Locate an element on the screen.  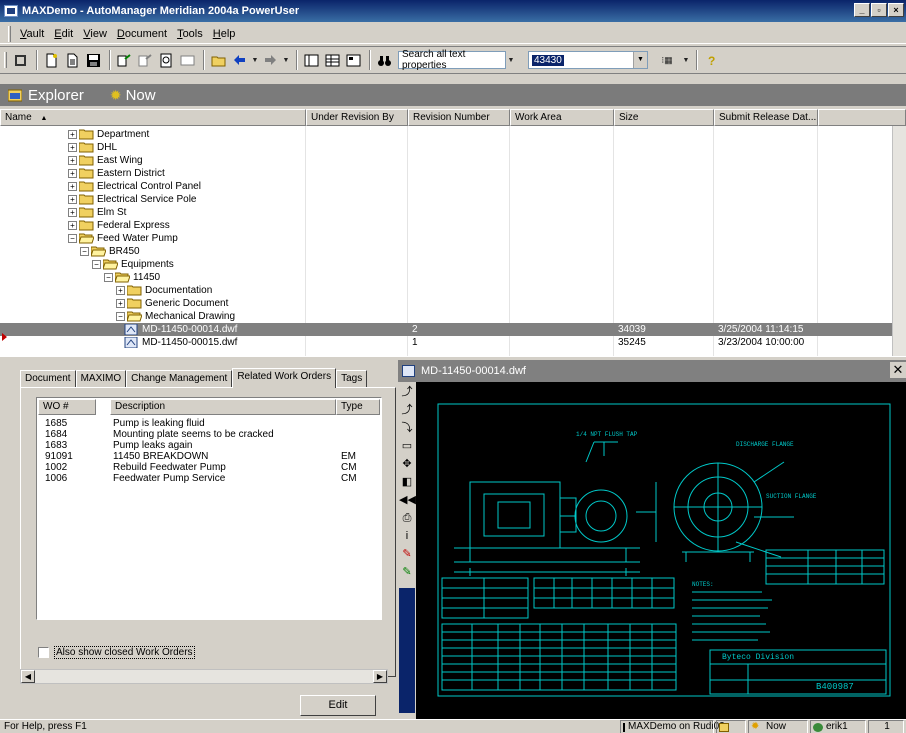
markup-icon: ✎ is located at coordinates (407, 572).